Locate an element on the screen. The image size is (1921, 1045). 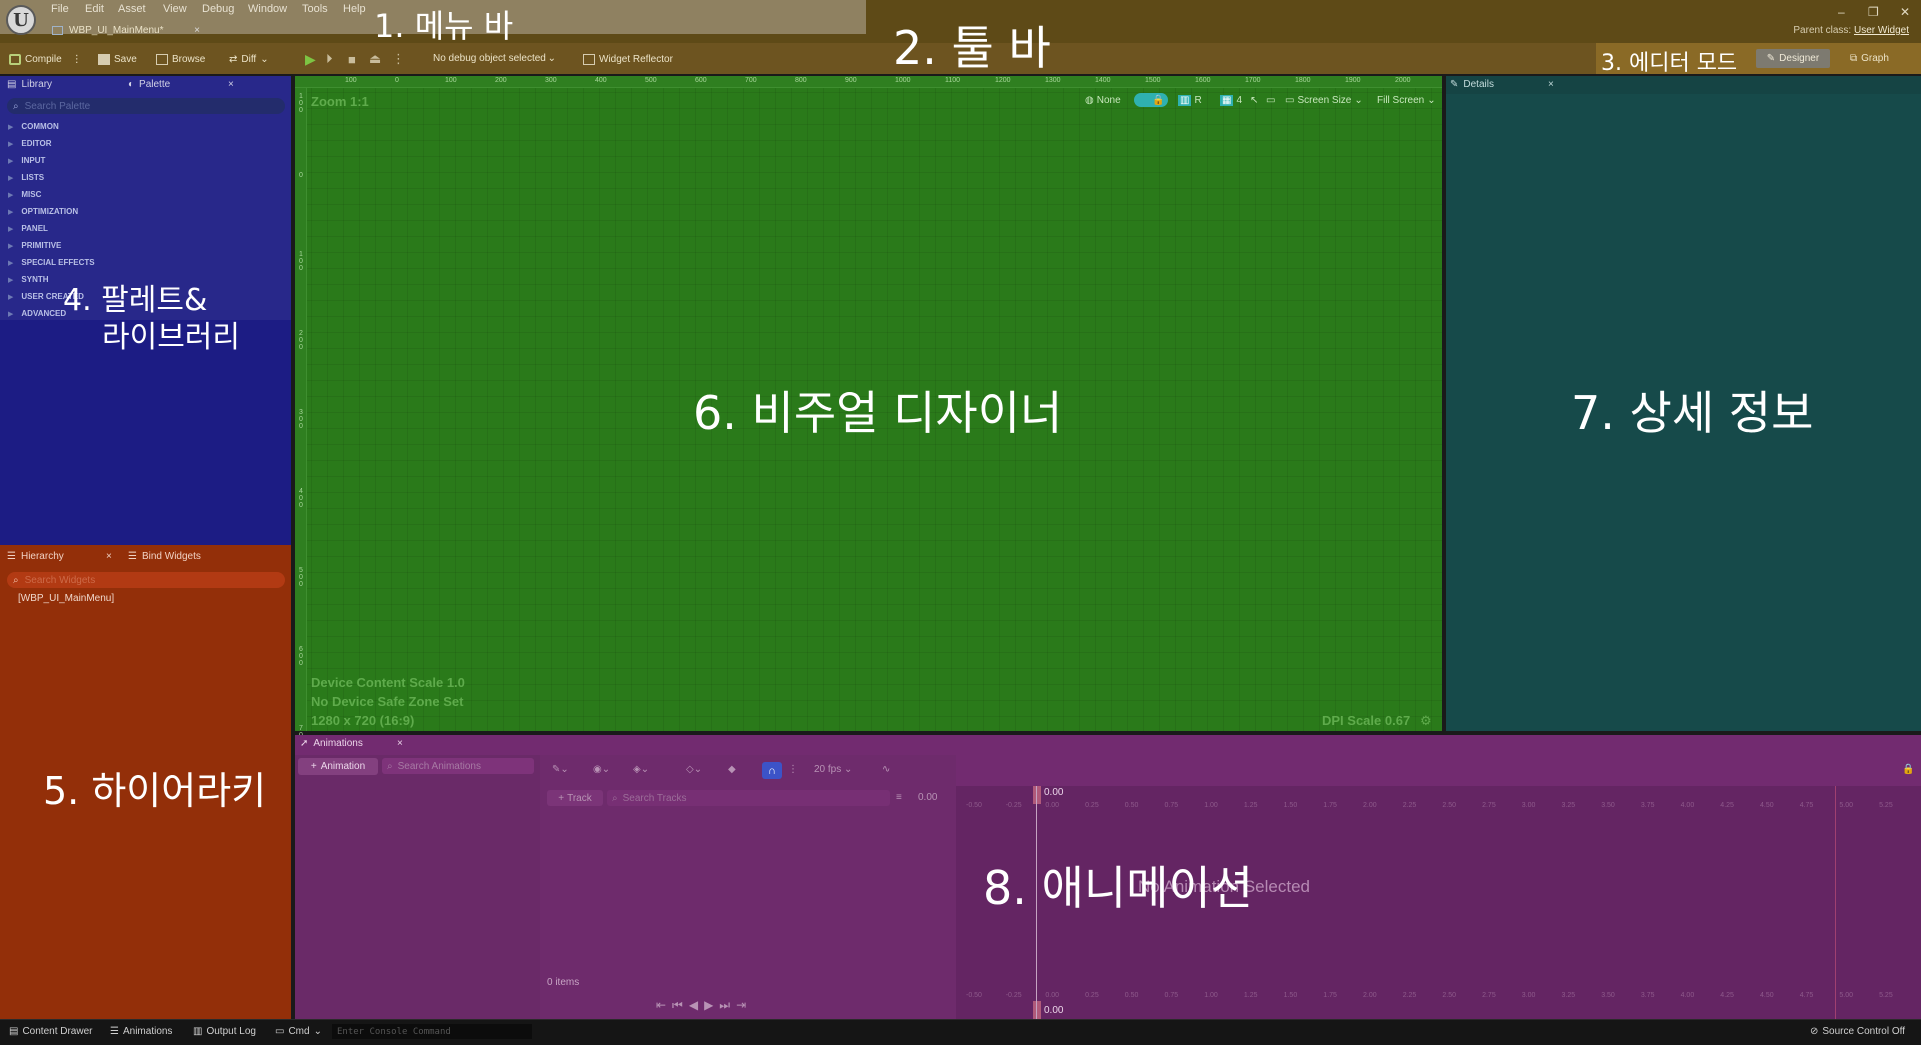
step-icon: ⏵ is located at coordinates (329, 59).